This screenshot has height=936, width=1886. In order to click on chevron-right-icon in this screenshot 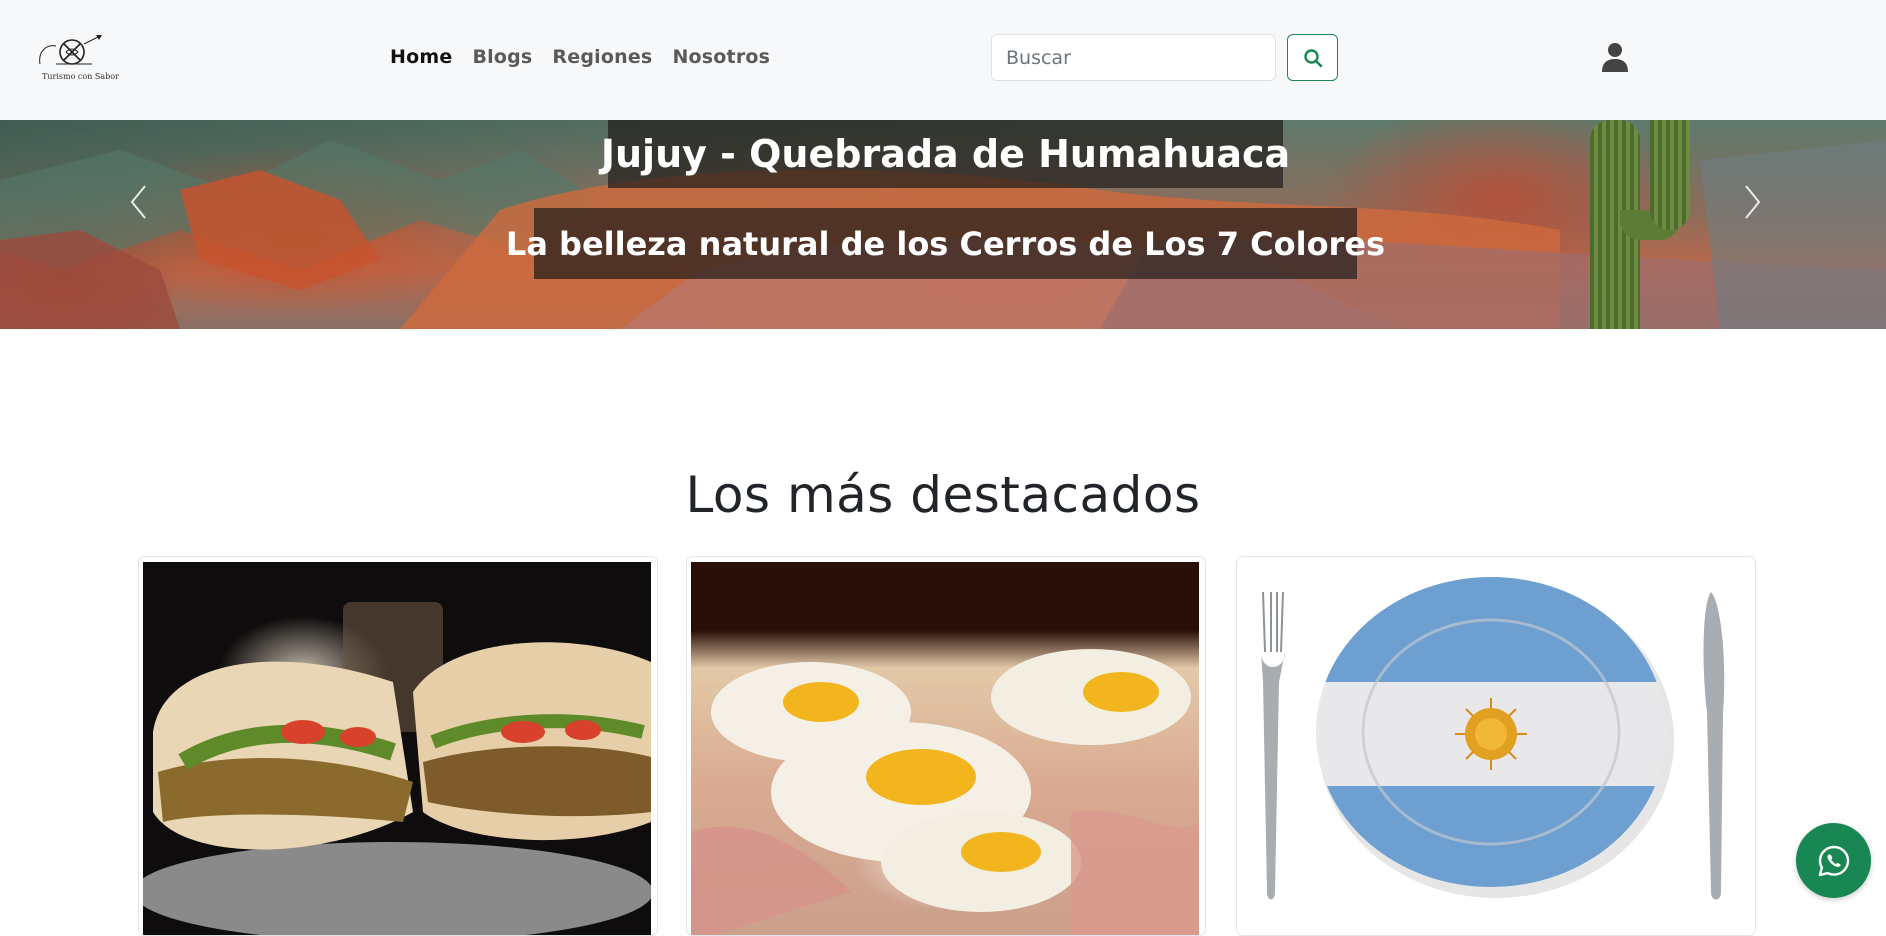, I will do `click(1753, 202)`.